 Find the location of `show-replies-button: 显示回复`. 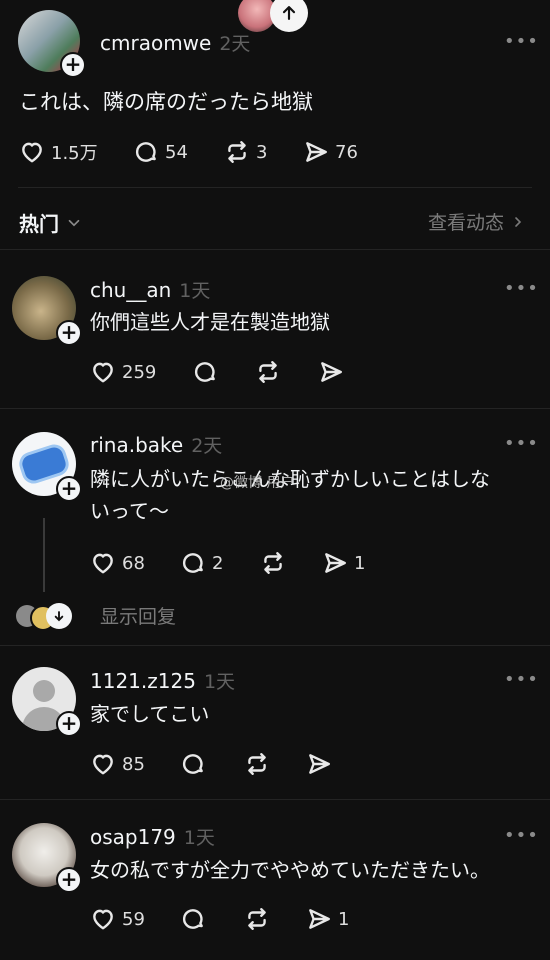

show-replies-button: 显示回复 is located at coordinates (96, 616).